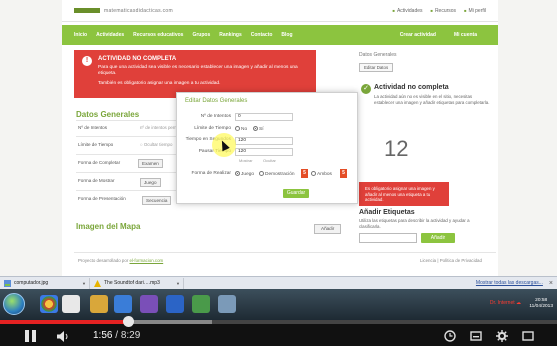 Image resolution: width=557 pixels, height=346 pixels. What do you see at coordinates (476, 336) in the screenshot?
I see `captions-icon` at bounding box center [476, 336].